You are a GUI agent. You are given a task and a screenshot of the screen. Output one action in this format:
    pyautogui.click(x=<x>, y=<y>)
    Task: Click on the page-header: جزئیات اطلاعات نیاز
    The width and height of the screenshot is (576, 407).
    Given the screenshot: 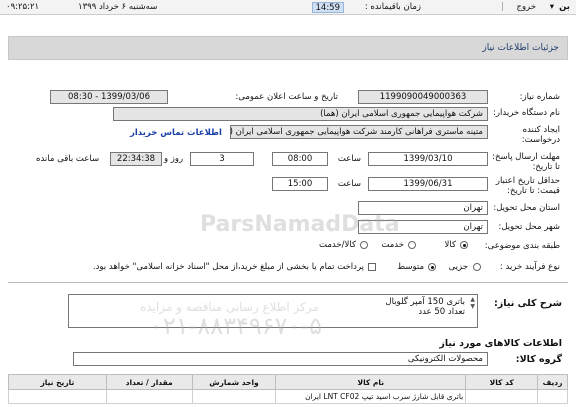 What is the action you would take?
    pyautogui.click(x=288, y=48)
    